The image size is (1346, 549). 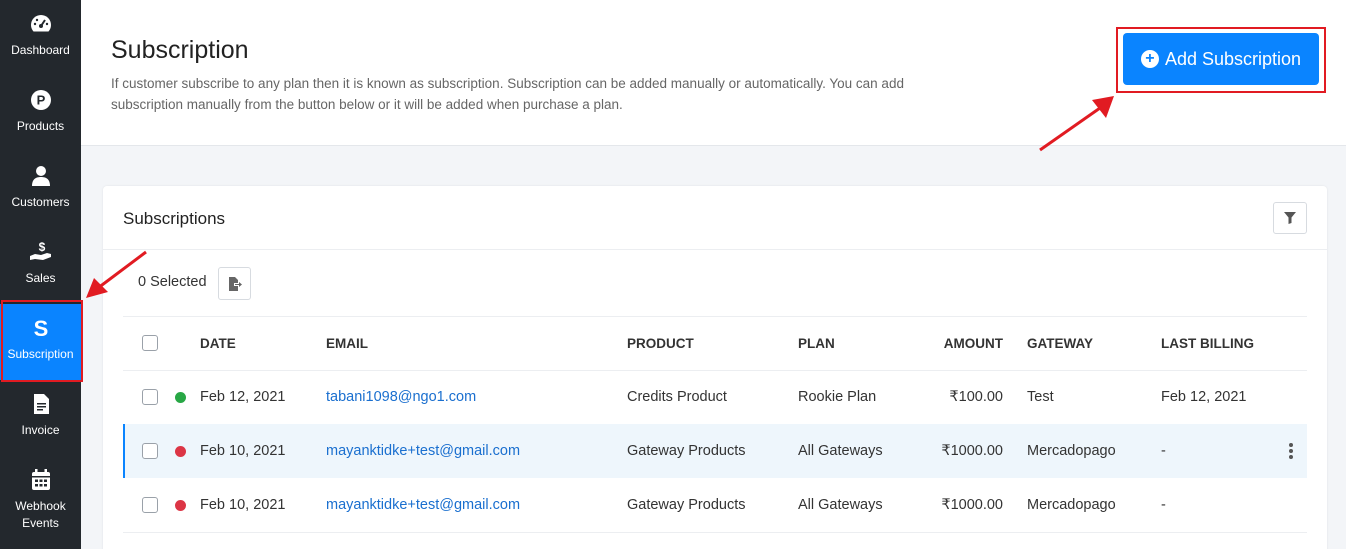 What do you see at coordinates (1291, 451) in the screenshot?
I see `more-options-icon` at bounding box center [1291, 451].